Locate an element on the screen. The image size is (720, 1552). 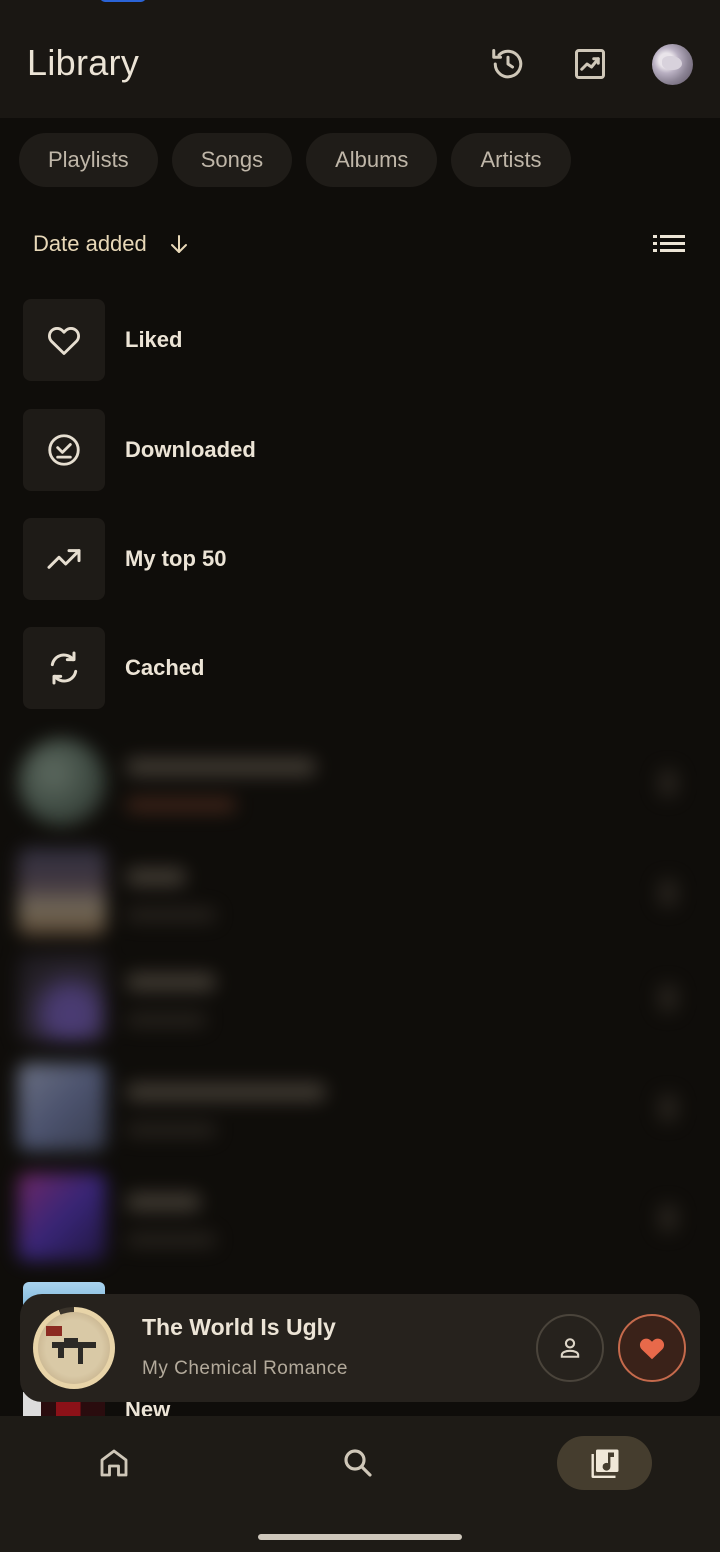
chip-playlists: Playlists is located at coordinates (88, 160).